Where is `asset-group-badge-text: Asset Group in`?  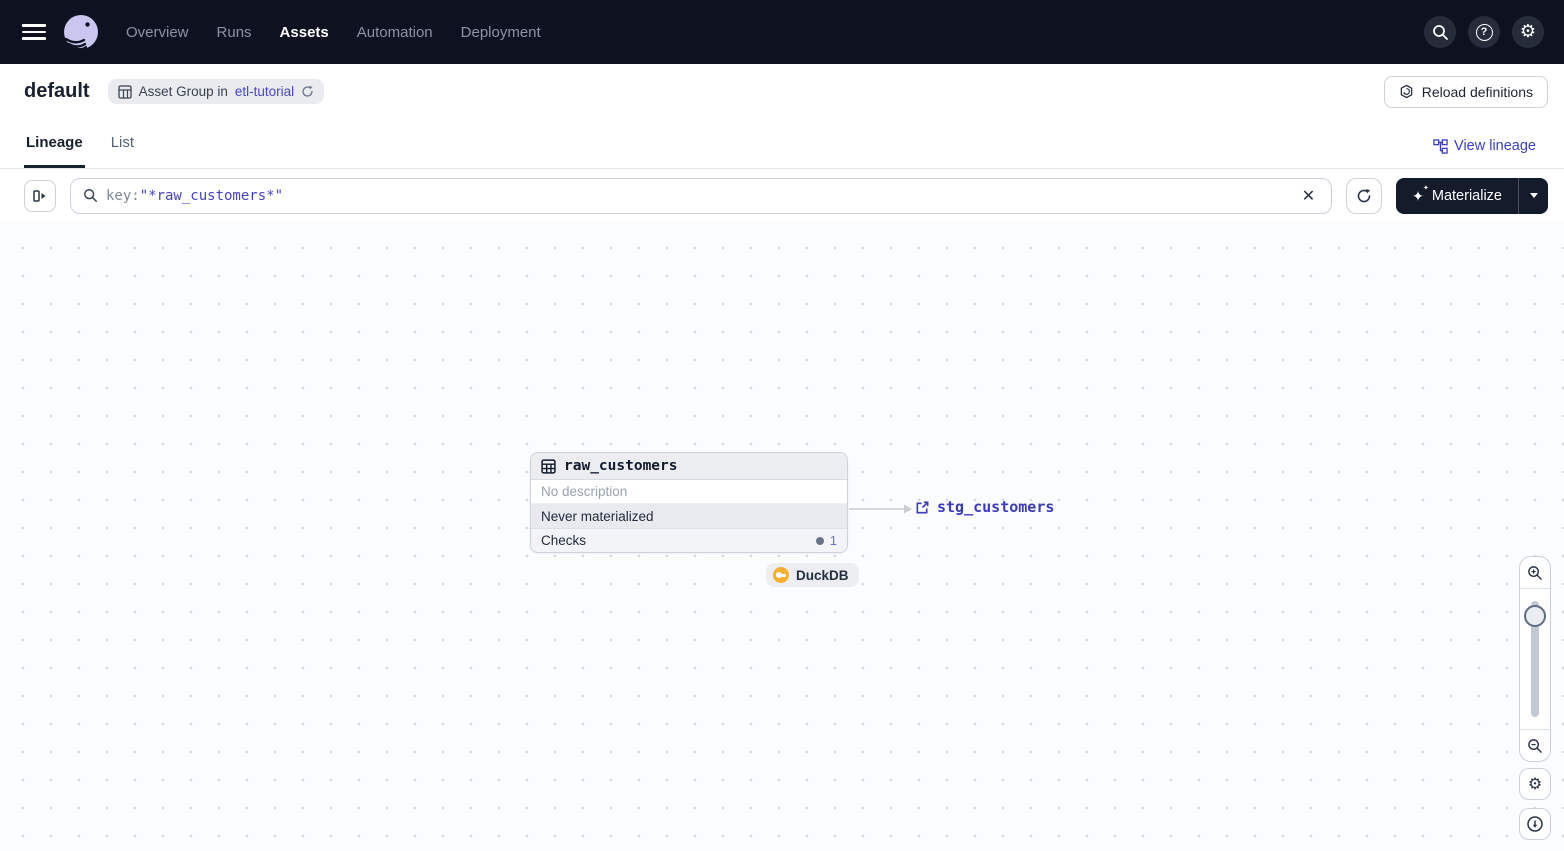 asset-group-badge-text: Asset Group in is located at coordinates (183, 91).